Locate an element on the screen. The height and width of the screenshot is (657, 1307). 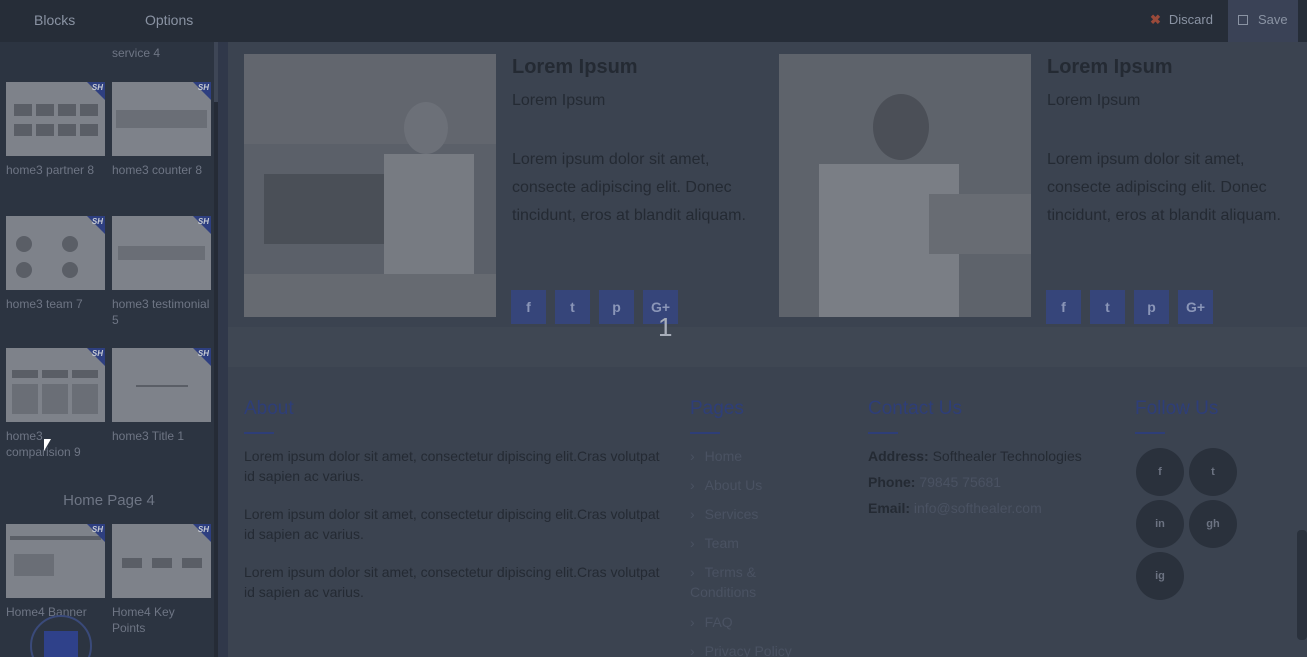
footer-link-team: › Team is located at coordinates (714, 543).